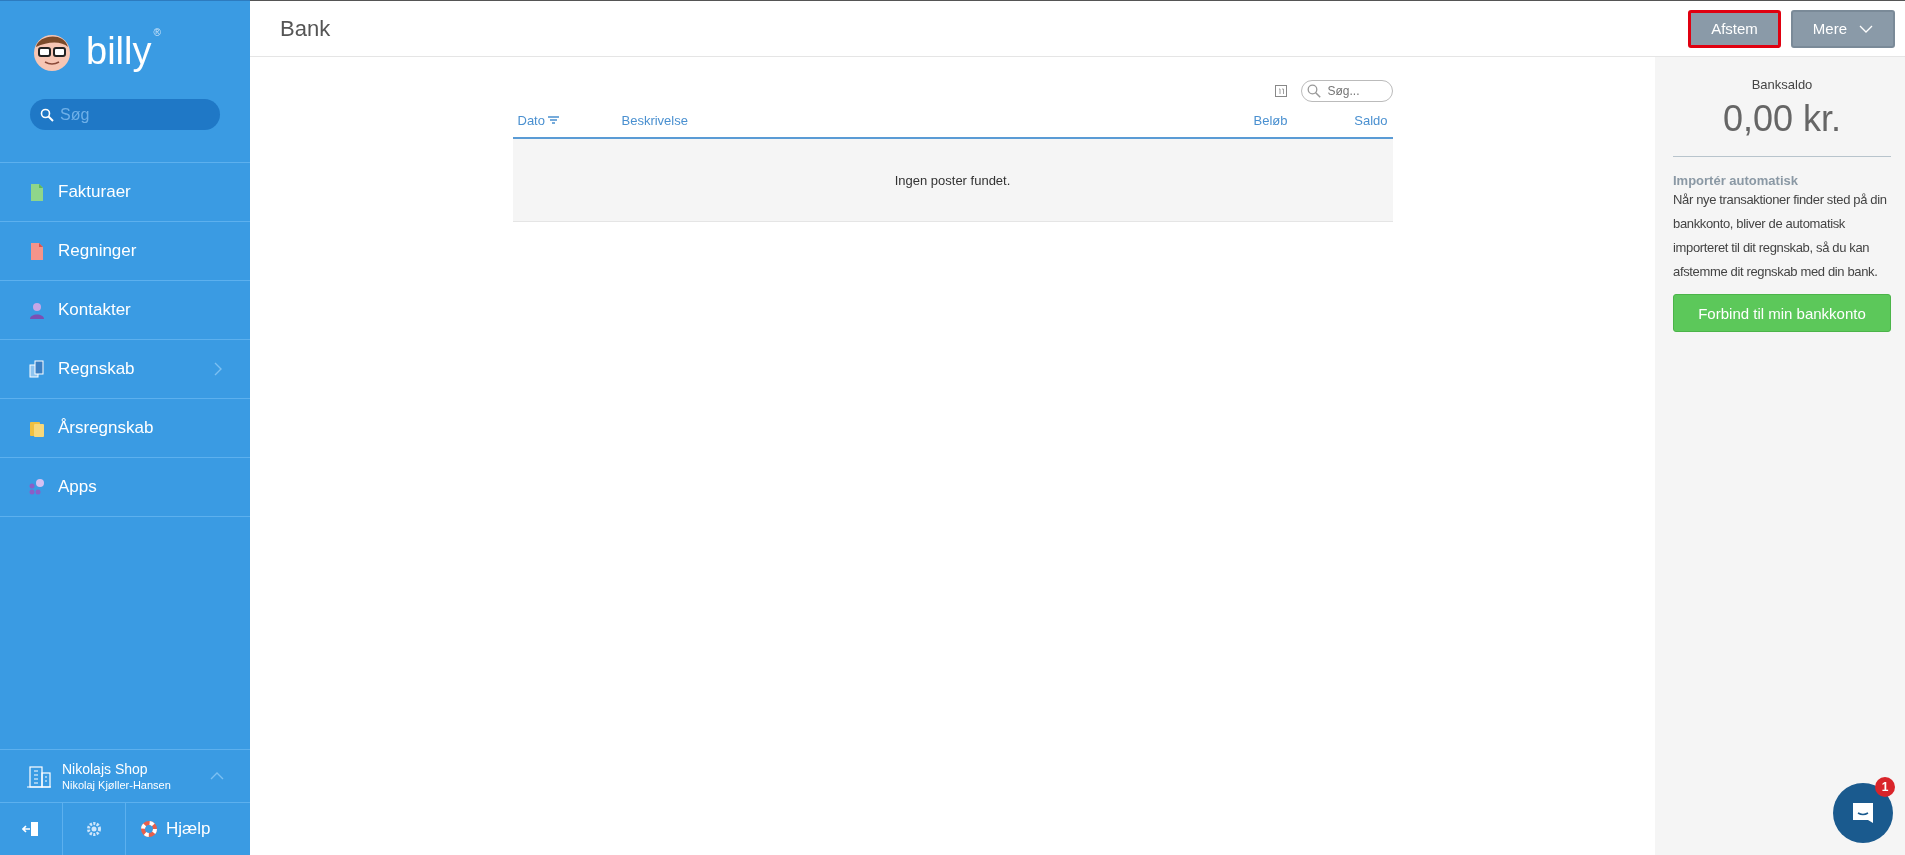 This screenshot has width=1905, height=855. What do you see at coordinates (39, 776) in the screenshot?
I see `building-icon` at bounding box center [39, 776].